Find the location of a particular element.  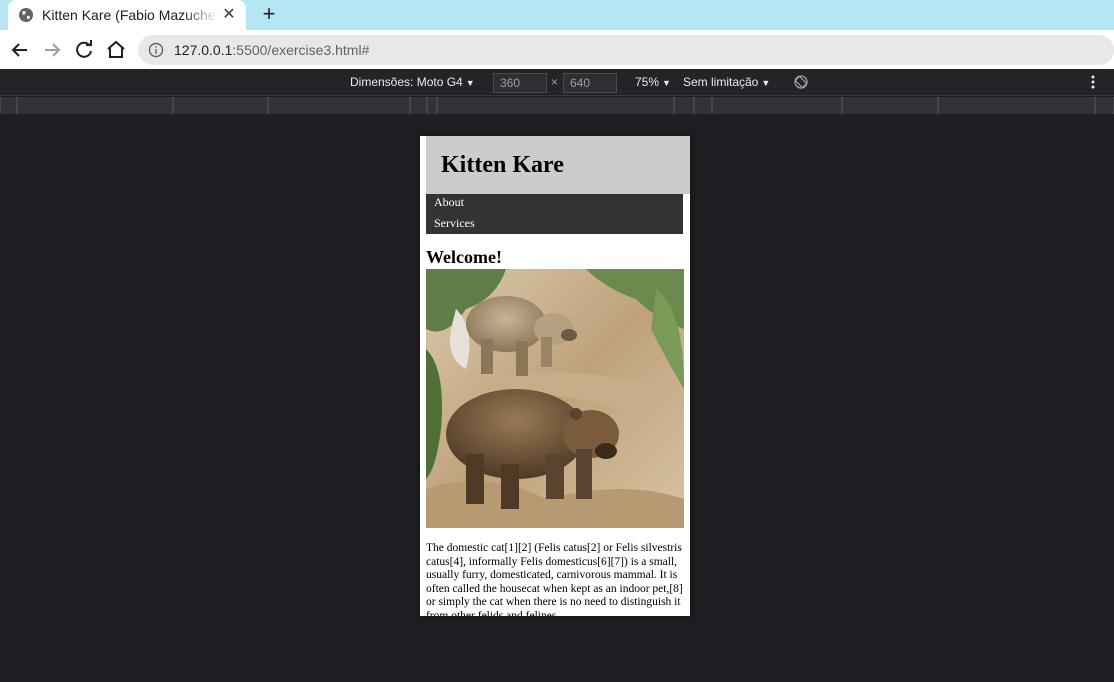

device-select: Dimensões: Moto G4 ▼ is located at coordinates (412, 82).